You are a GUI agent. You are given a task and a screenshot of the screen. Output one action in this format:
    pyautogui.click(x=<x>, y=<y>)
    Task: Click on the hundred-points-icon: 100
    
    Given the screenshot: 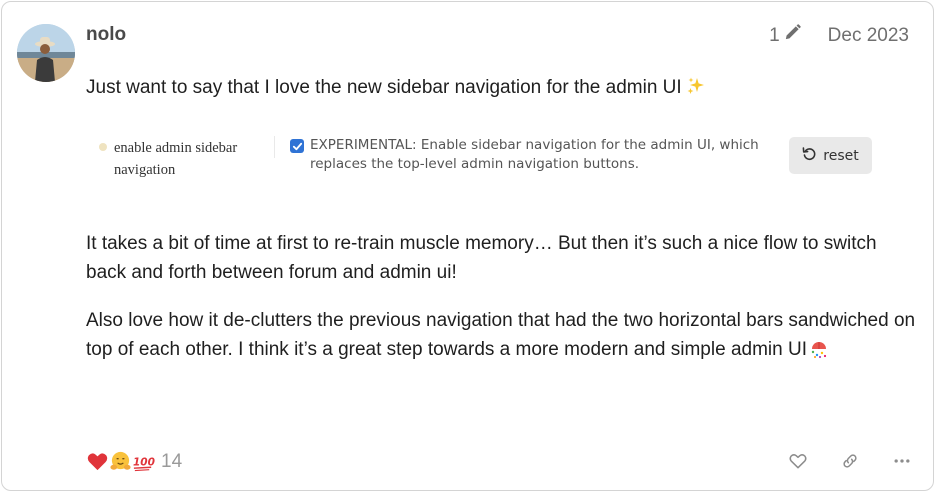 What is the action you would take?
    pyautogui.click(x=143, y=461)
    